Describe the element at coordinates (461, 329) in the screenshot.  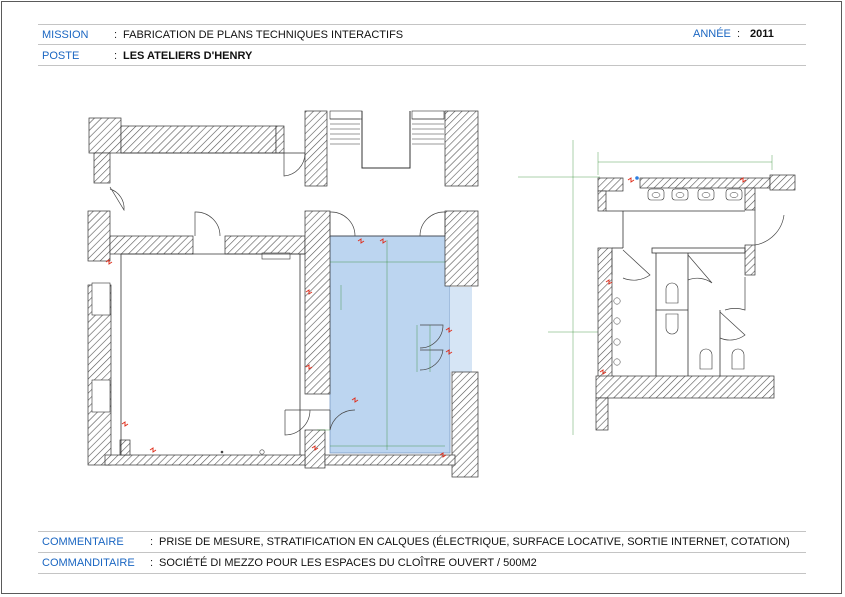
I see `alcove-highlight` at that location.